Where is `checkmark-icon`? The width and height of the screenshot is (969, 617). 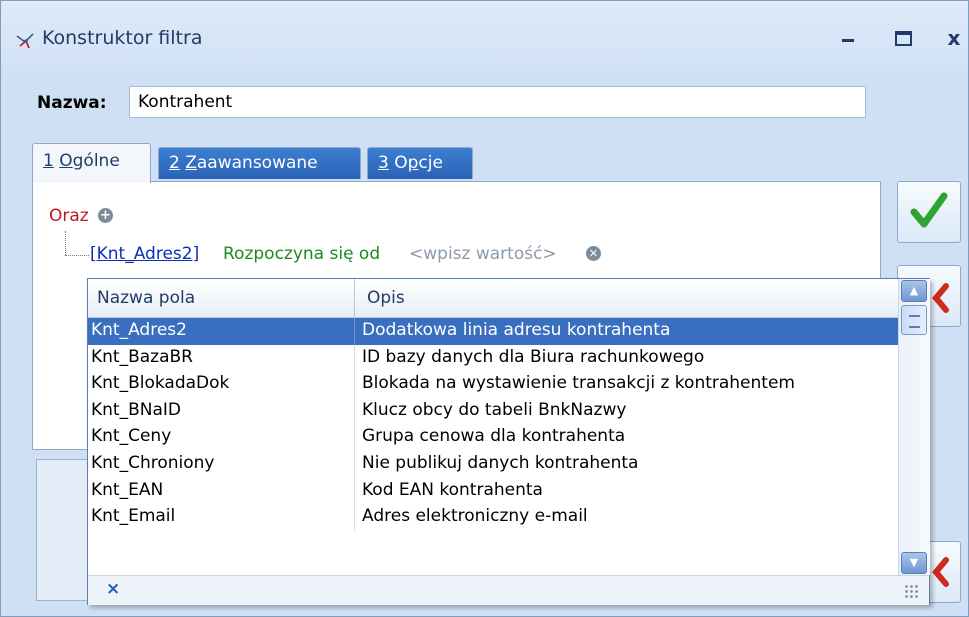 checkmark-icon is located at coordinates (929, 210).